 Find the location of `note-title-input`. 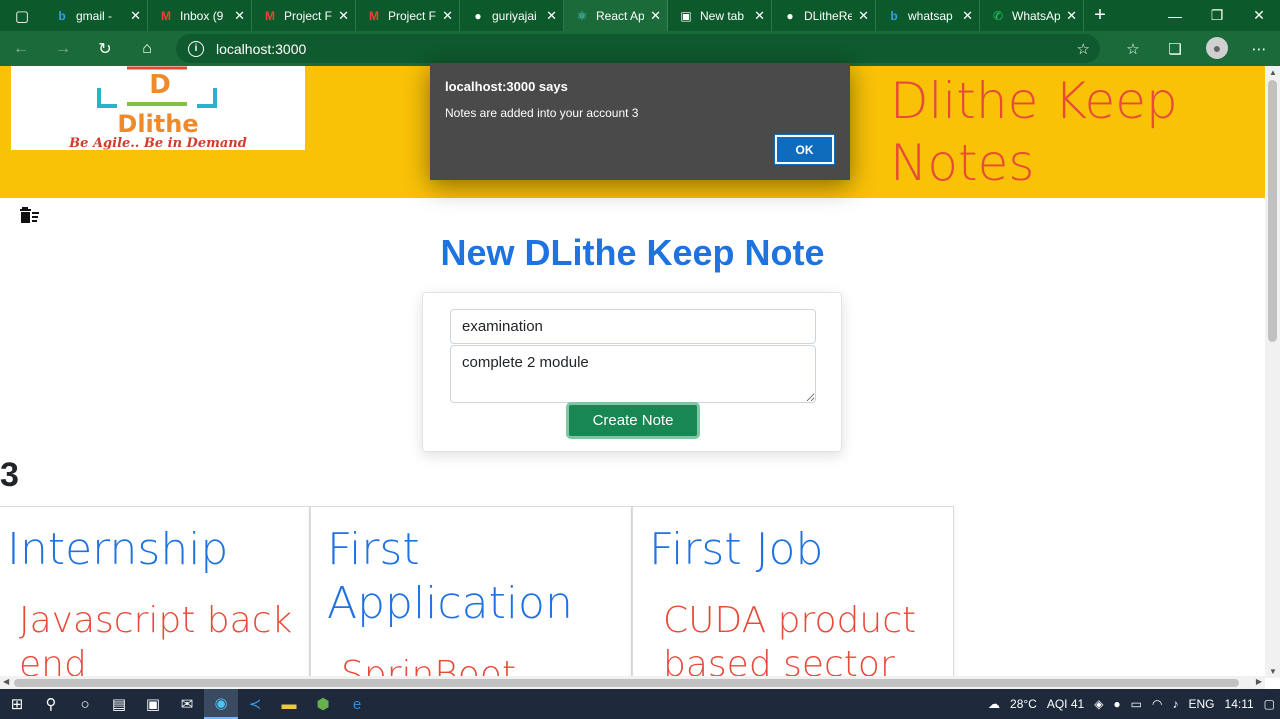

note-title-input is located at coordinates (633, 326).